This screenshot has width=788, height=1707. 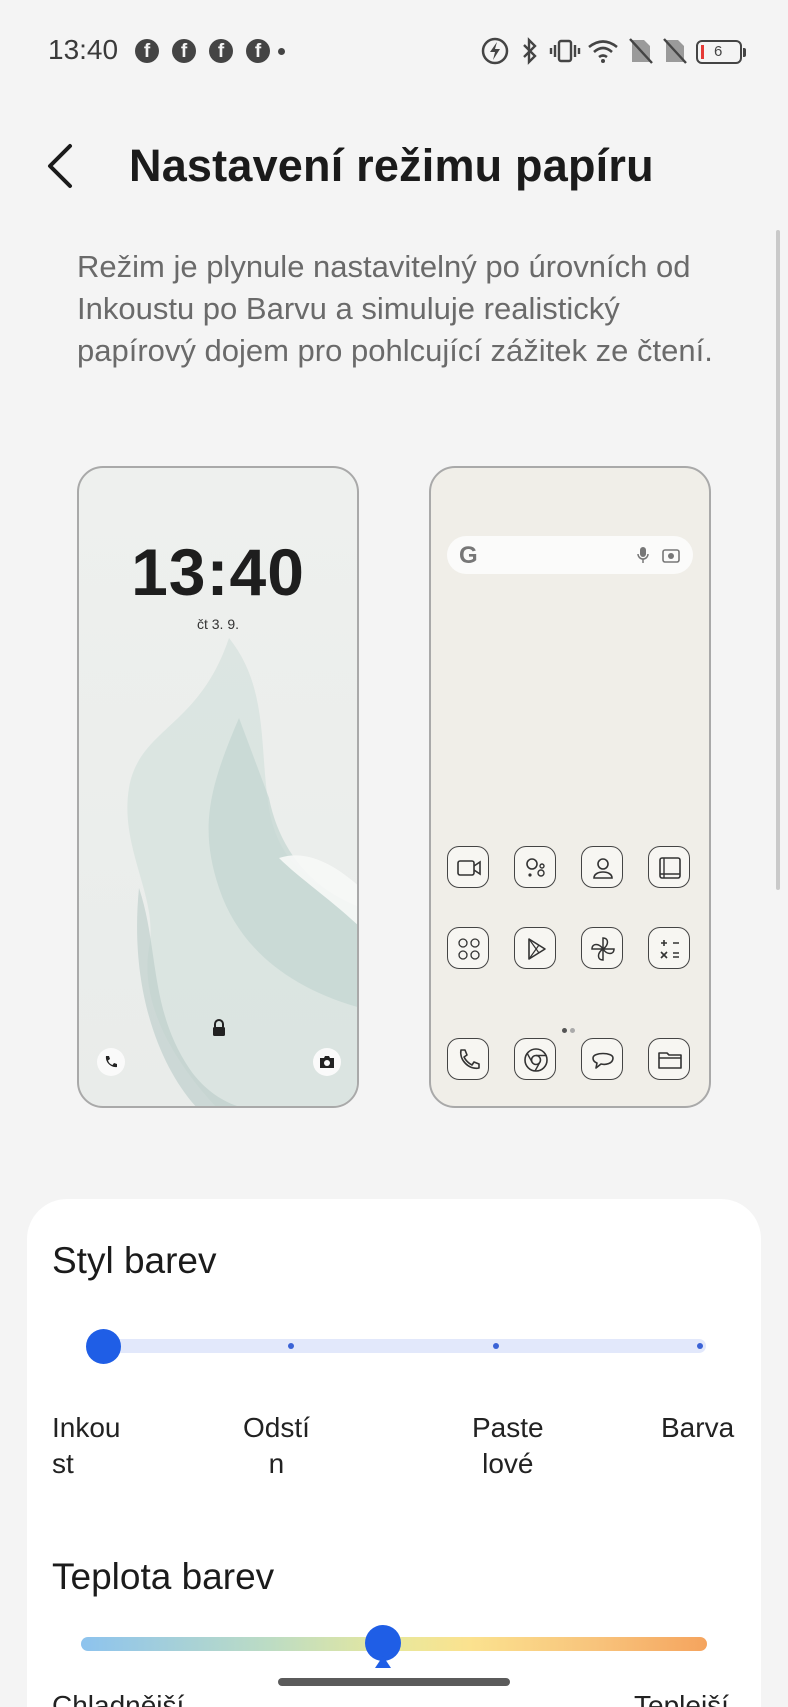 I want to click on color-style-slider, so click(x=404, y=1346).